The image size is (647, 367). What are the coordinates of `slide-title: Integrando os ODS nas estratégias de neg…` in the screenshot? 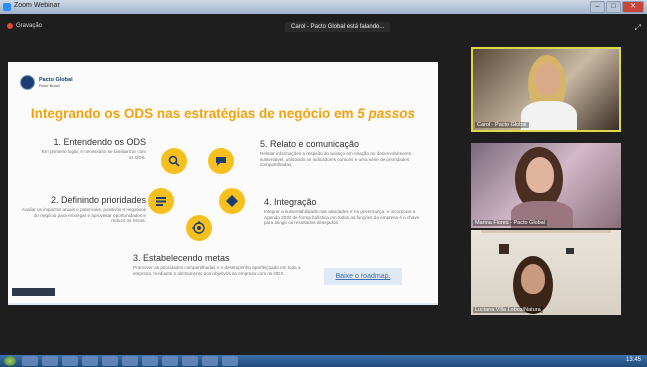 It's located at (223, 113).